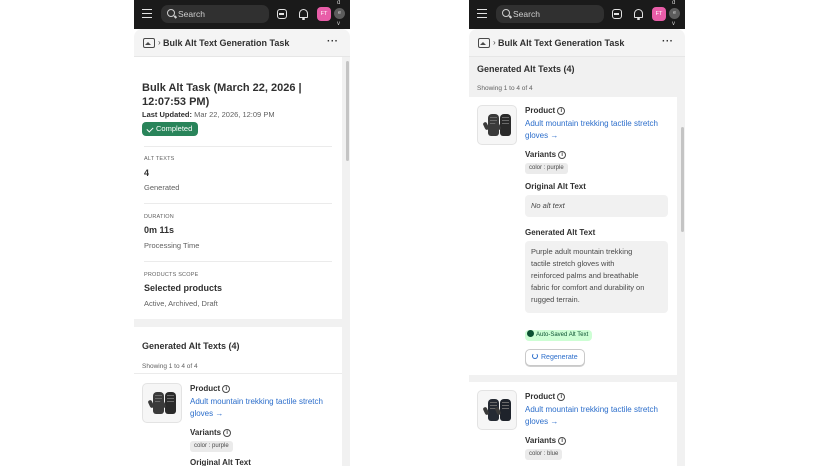 The width and height of the screenshot is (828, 466). Describe the element at coordinates (555, 299) in the screenshot. I see `generated-alt-line: rugged terrain.` at that location.